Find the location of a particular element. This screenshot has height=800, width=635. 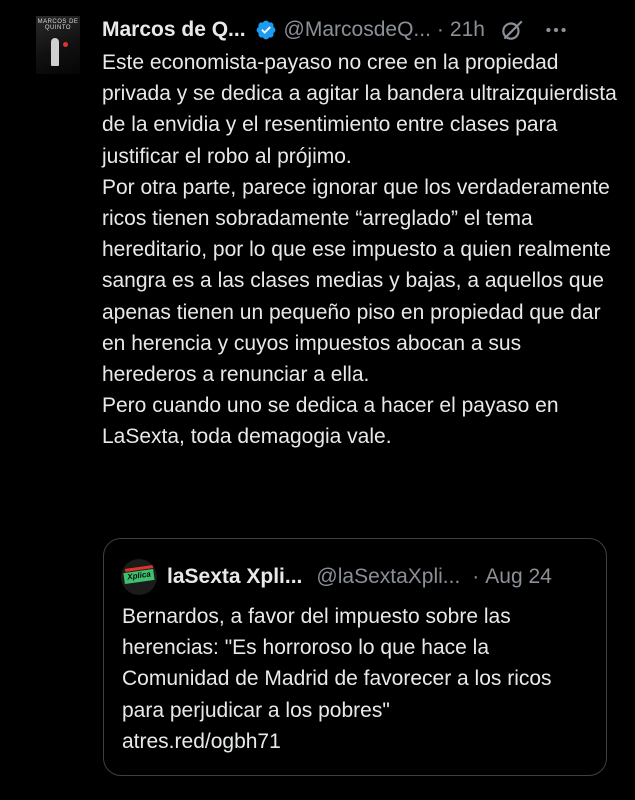

grok-icon is located at coordinates (512, 30).